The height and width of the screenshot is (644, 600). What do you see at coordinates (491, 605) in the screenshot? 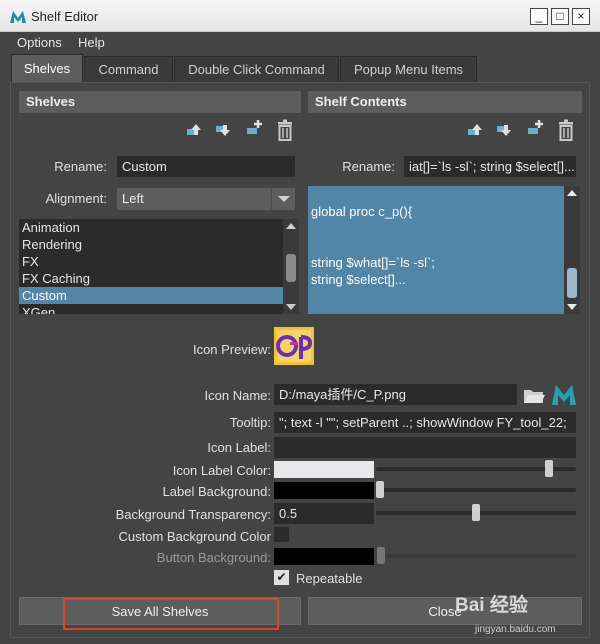
I see `watermark-logo: Bai 经验` at bounding box center [491, 605].